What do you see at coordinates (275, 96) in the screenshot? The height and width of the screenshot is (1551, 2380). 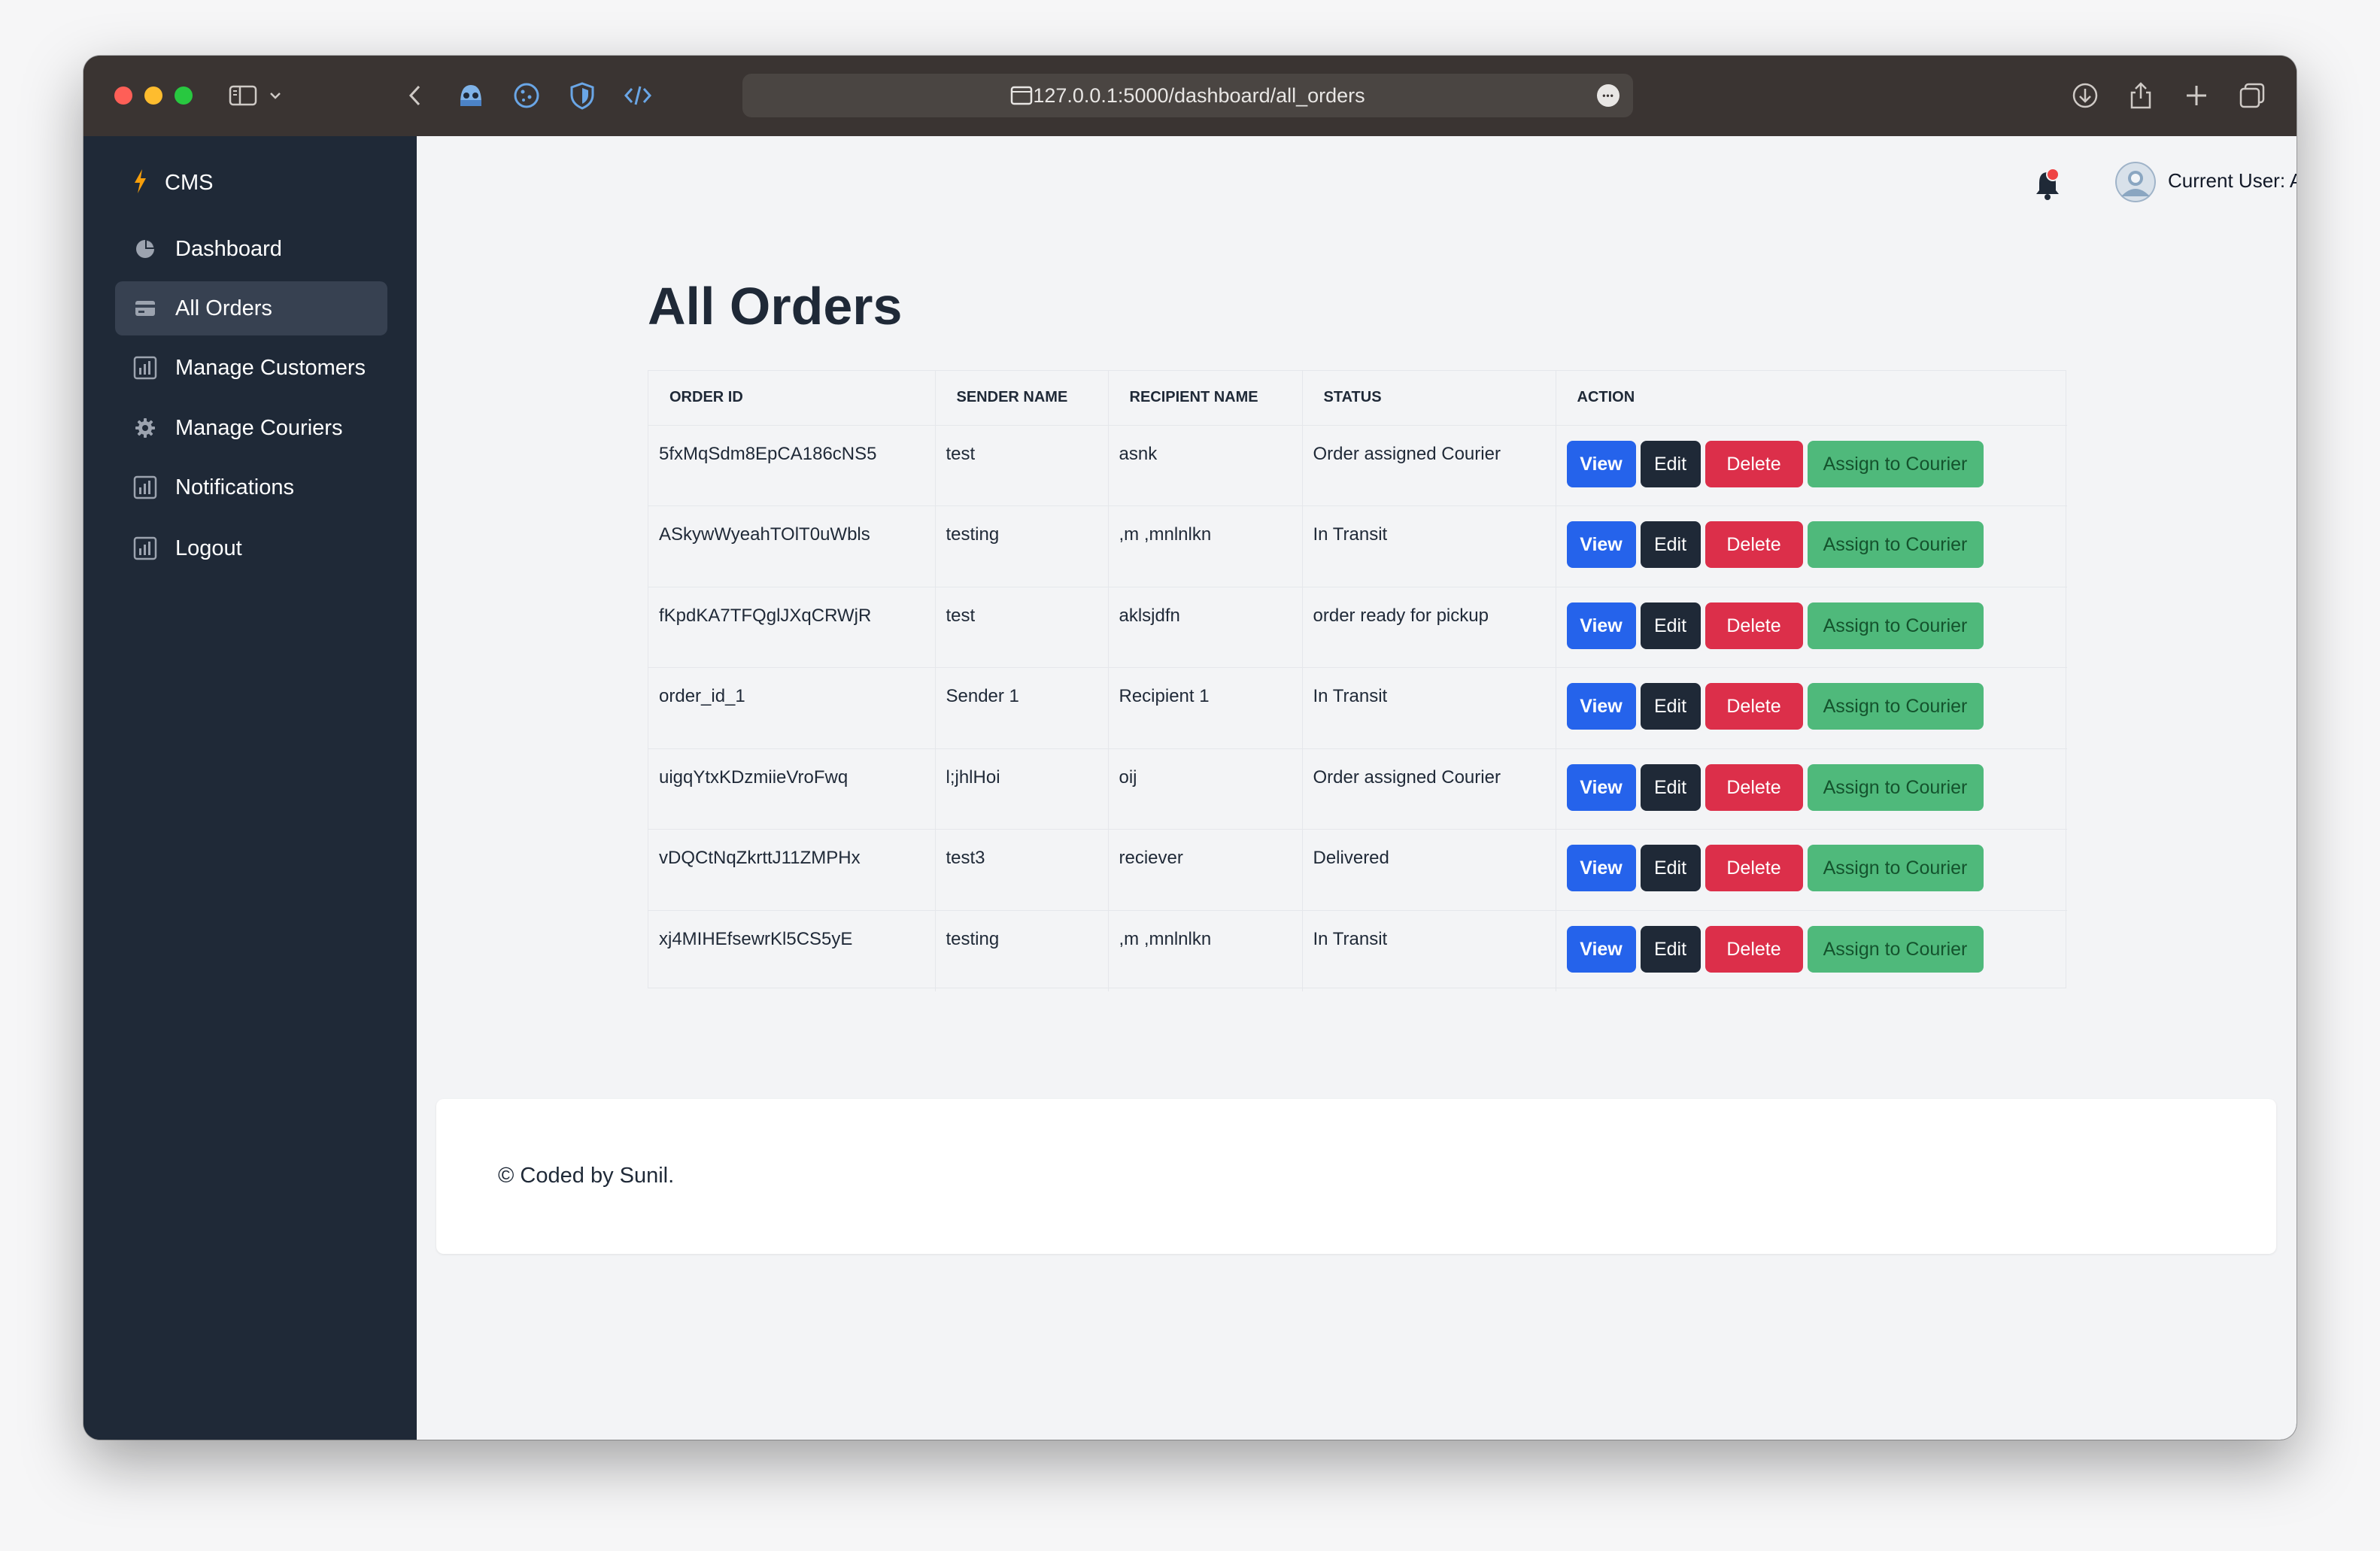 I see `chevron-down-icon` at bounding box center [275, 96].